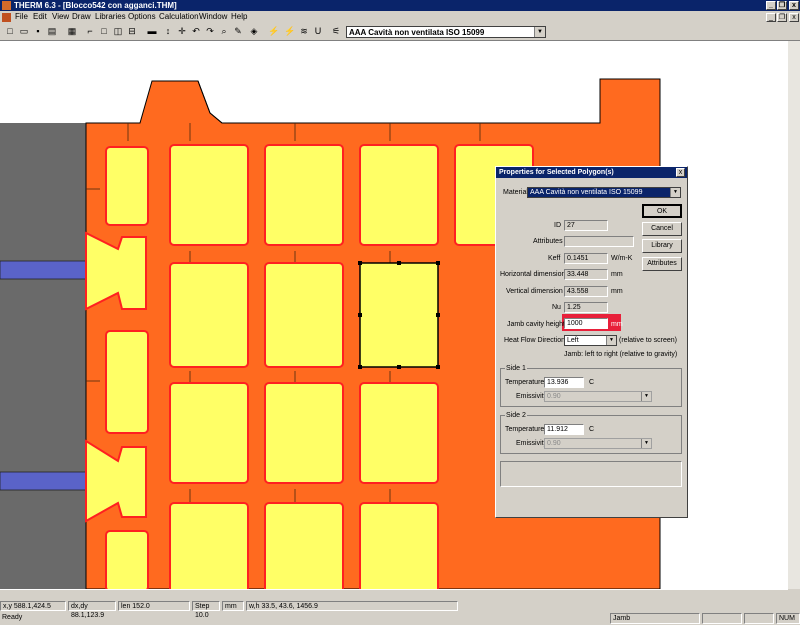 The height and width of the screenshot is (625, 800). What do you see at coordinates (213, 17) in the screenshot?
I see `menu-window: Window` at bounding box center [213, 17].